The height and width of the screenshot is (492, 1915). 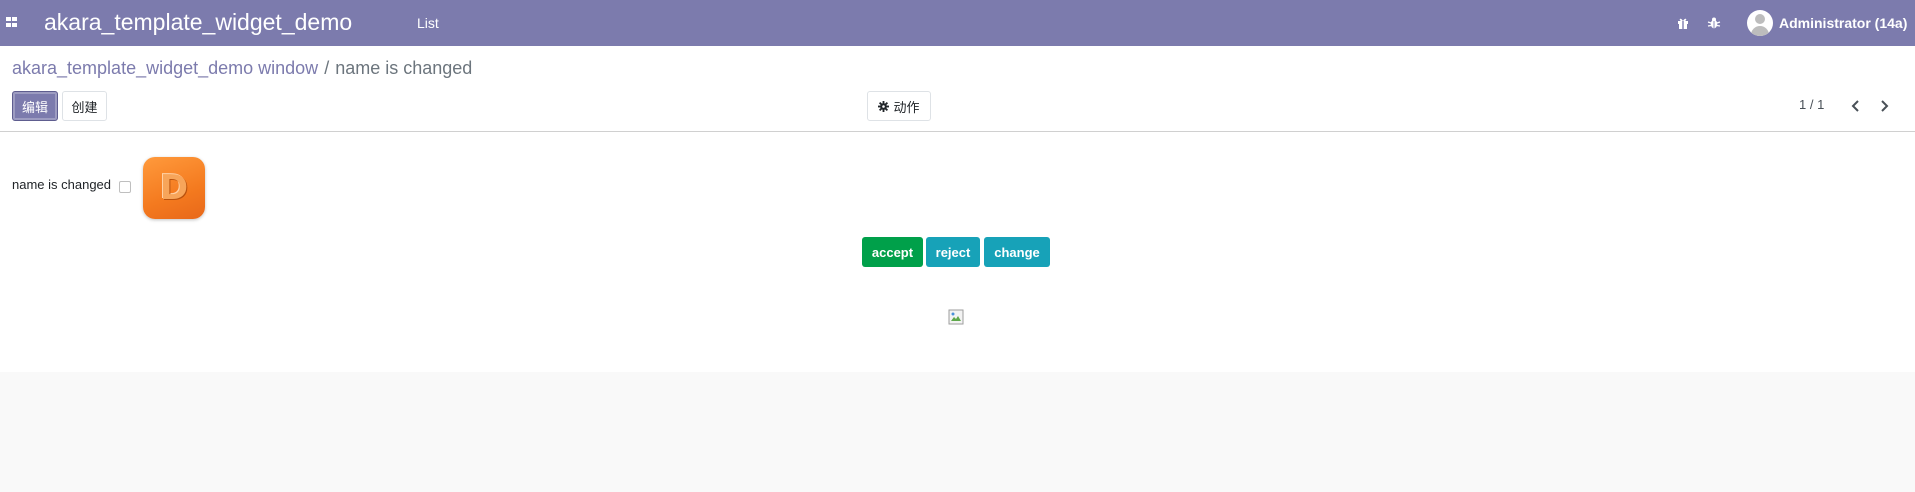 I want to click on accept-button: accept, so click(x=892, y=252).